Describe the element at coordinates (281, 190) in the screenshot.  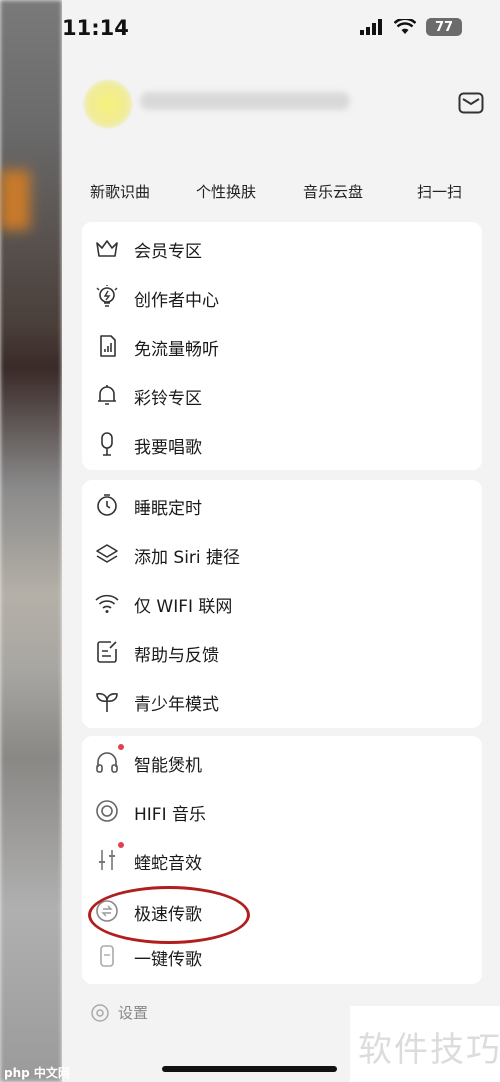
I see `shortcut-row: 新歌识曲 个性换肤 音乐云盘 扫一扫` at that location.